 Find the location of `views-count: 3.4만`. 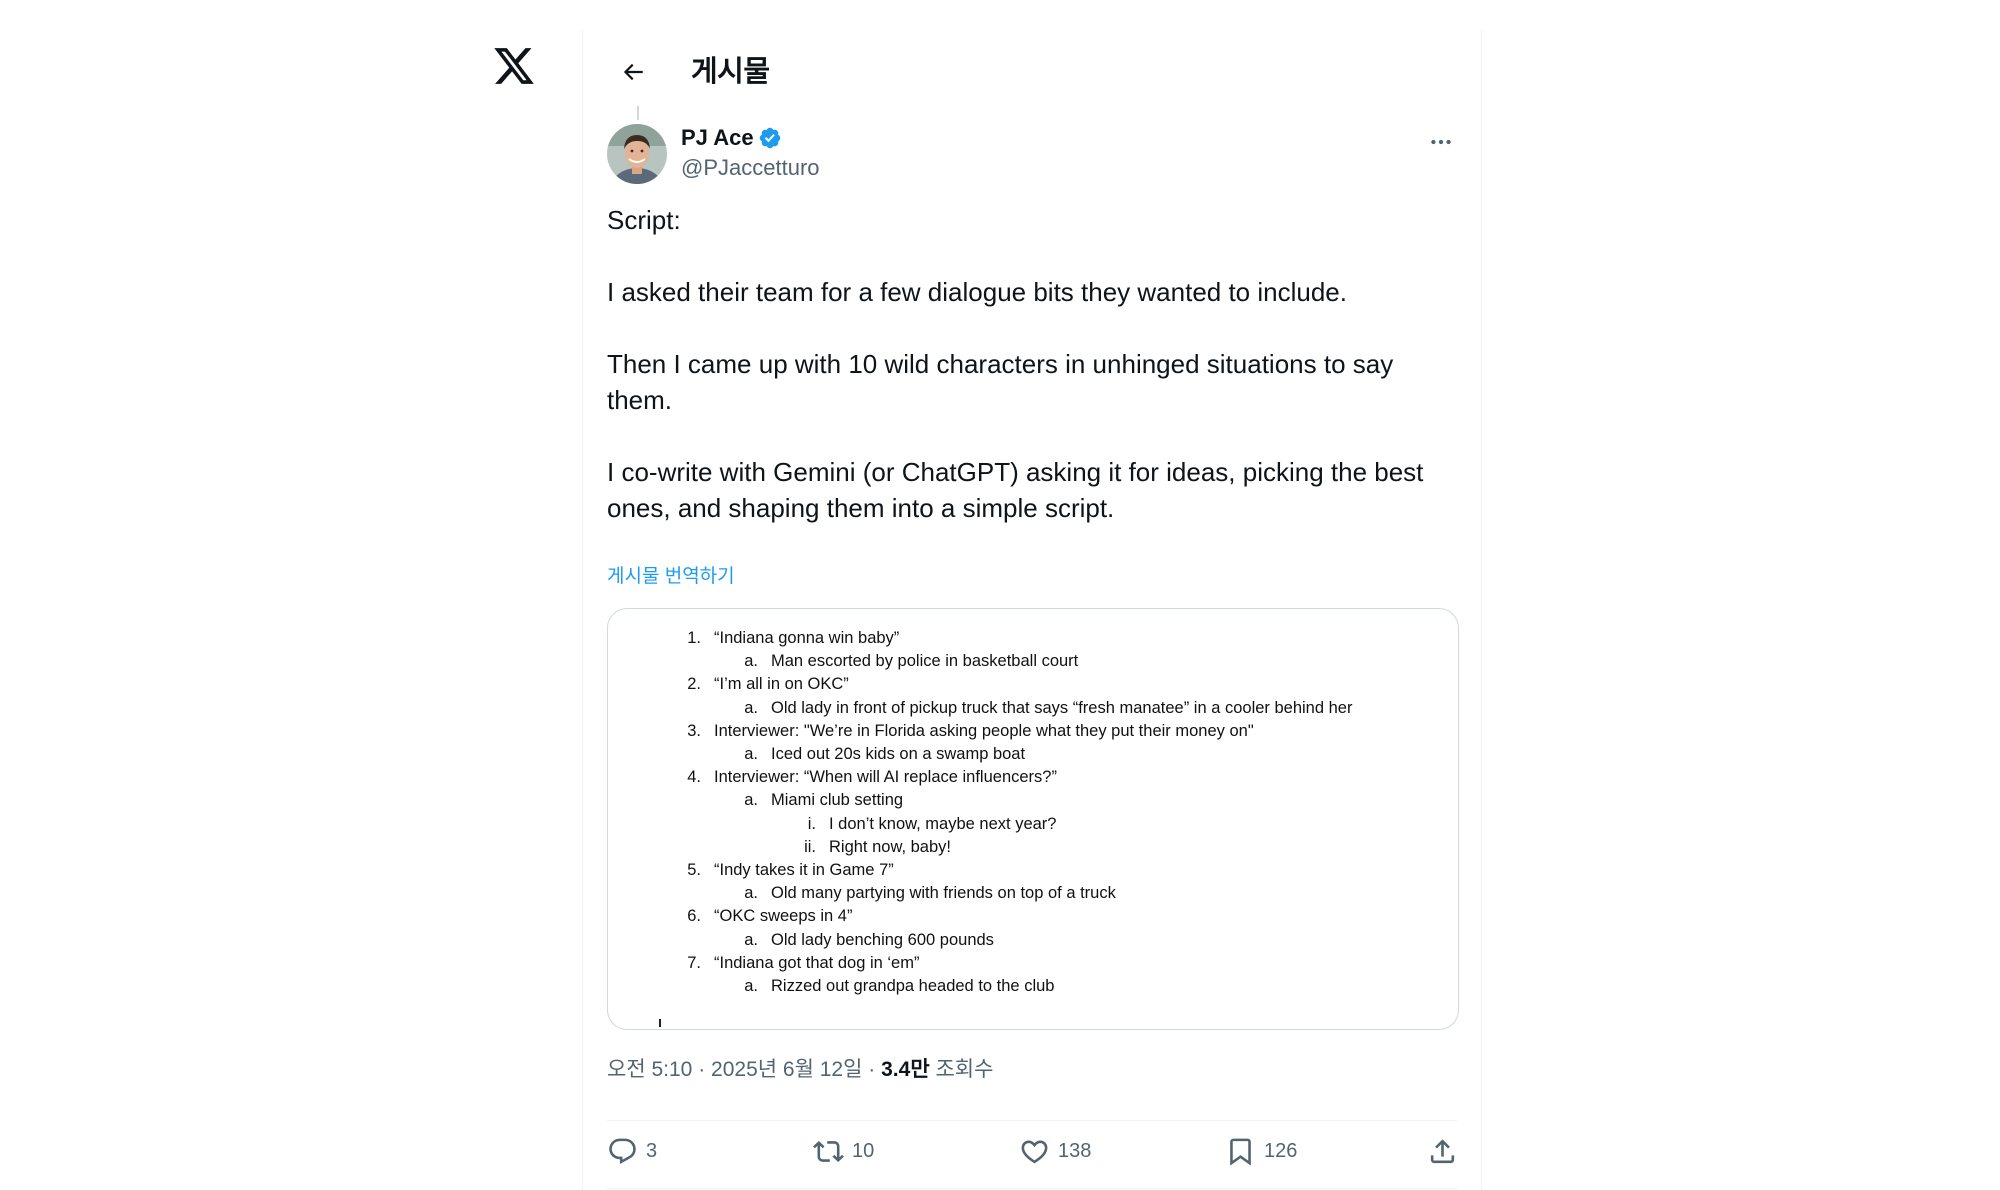

views-count: 3.4만 is located at coordinates (905, 1069).